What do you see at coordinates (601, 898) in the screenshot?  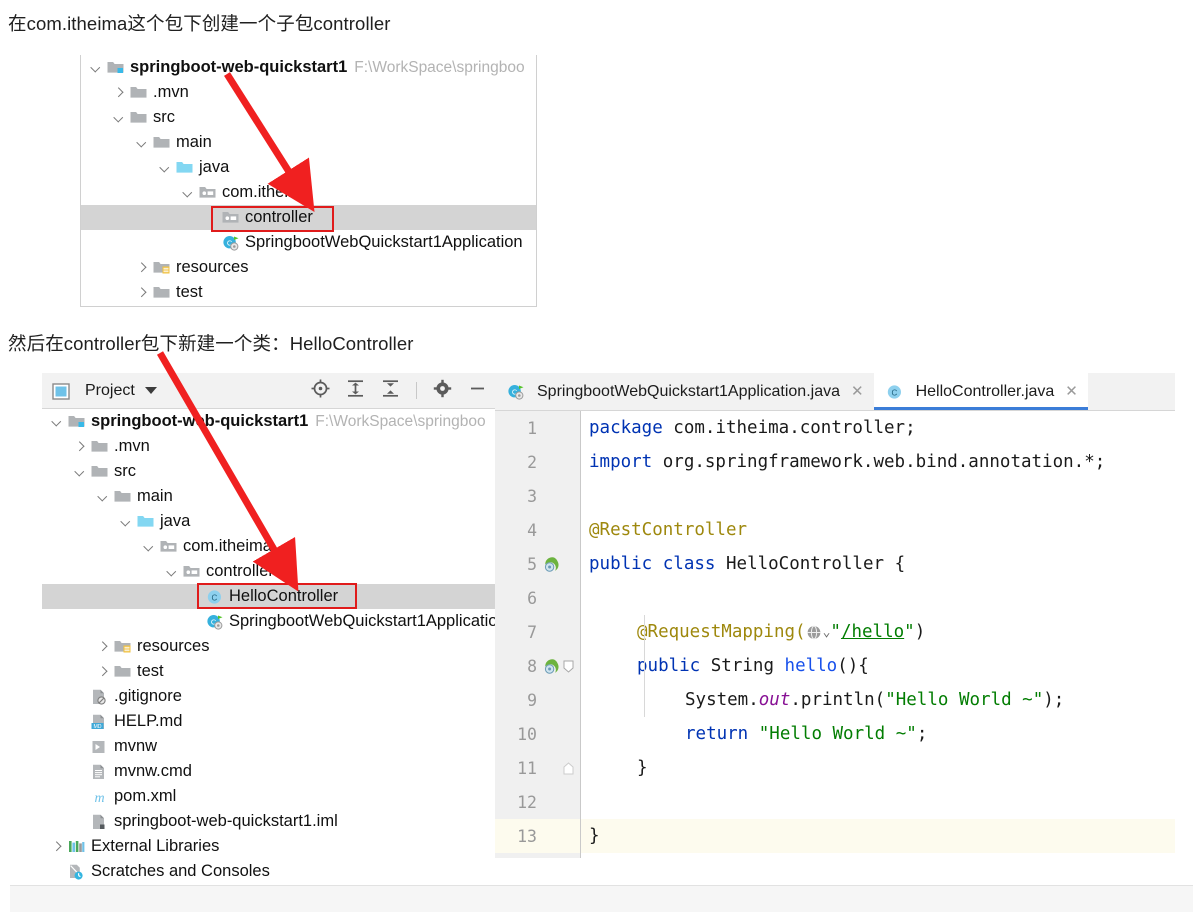 I see `bottom-status-bar` at bounding box center [601, 898].